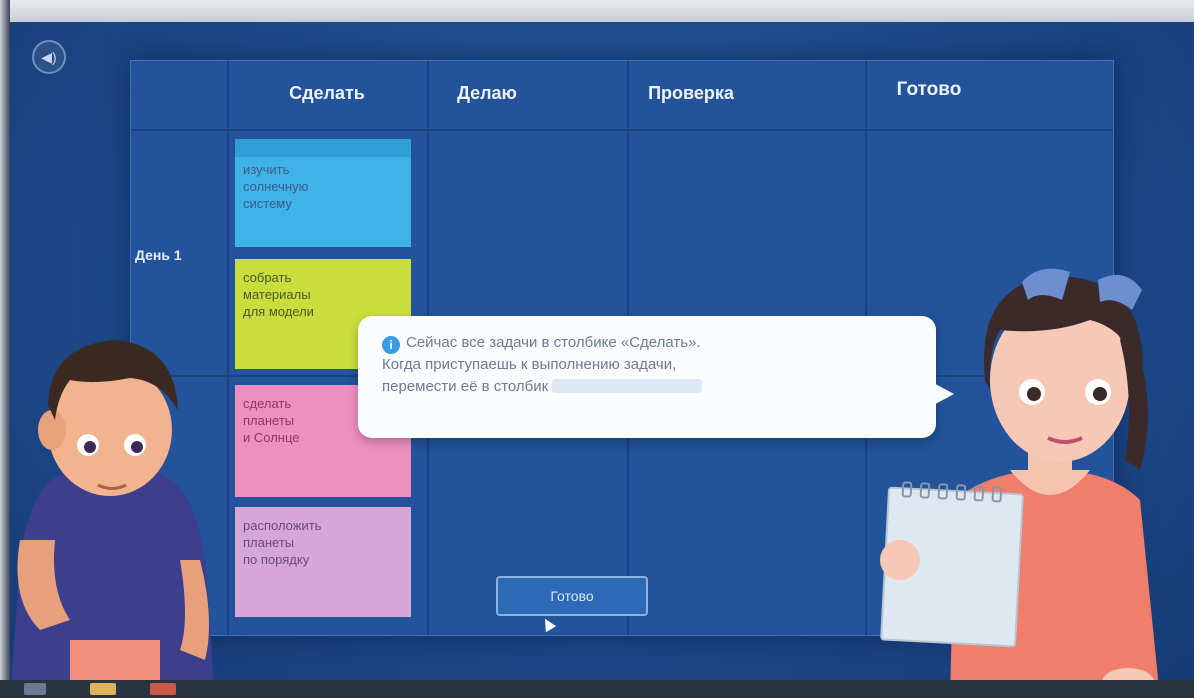 The width and height of the screenshot is (1194, 698). Describe the element at coordinates (391, 345) in the screenshot. I see `info-icon: i` at that location.